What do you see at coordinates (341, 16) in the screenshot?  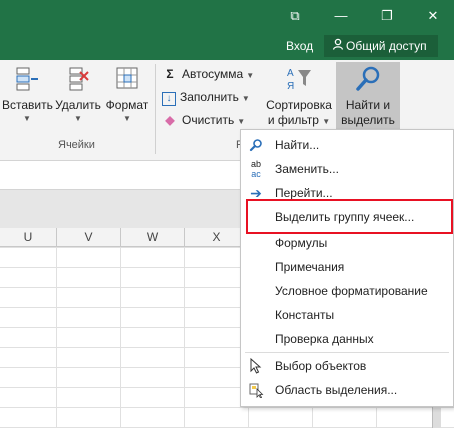 I see `minimize-button: —` at bounding box center [341, 16].